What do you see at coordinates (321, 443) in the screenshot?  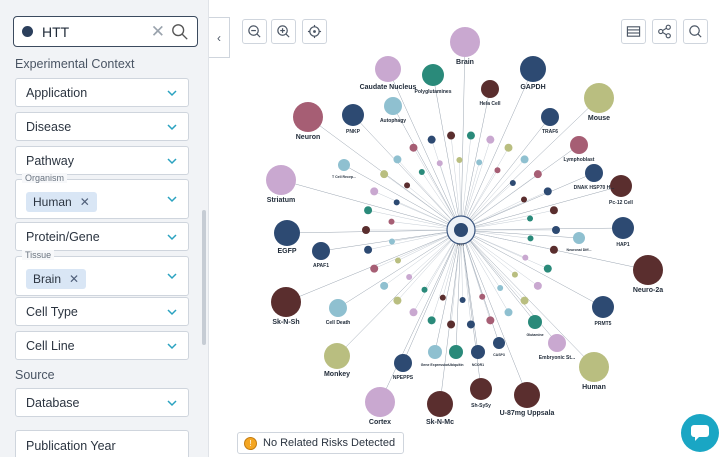 I see `risk-status-badge: ! No Related Risks Detected` at bounding box center [321, 443].